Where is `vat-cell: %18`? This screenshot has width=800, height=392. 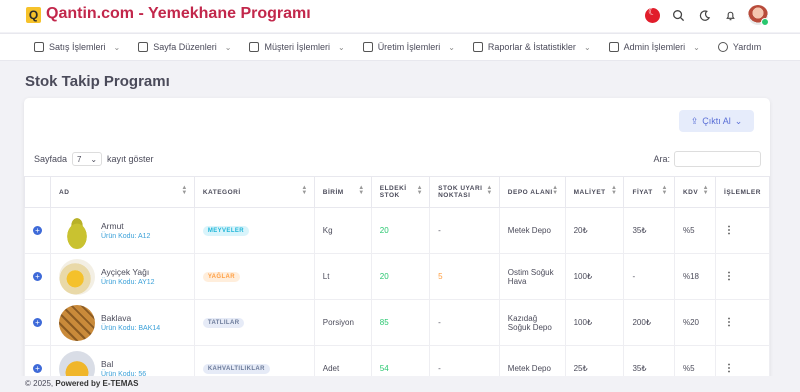
vat-cell: %18 is located at coordinates (695, 276).